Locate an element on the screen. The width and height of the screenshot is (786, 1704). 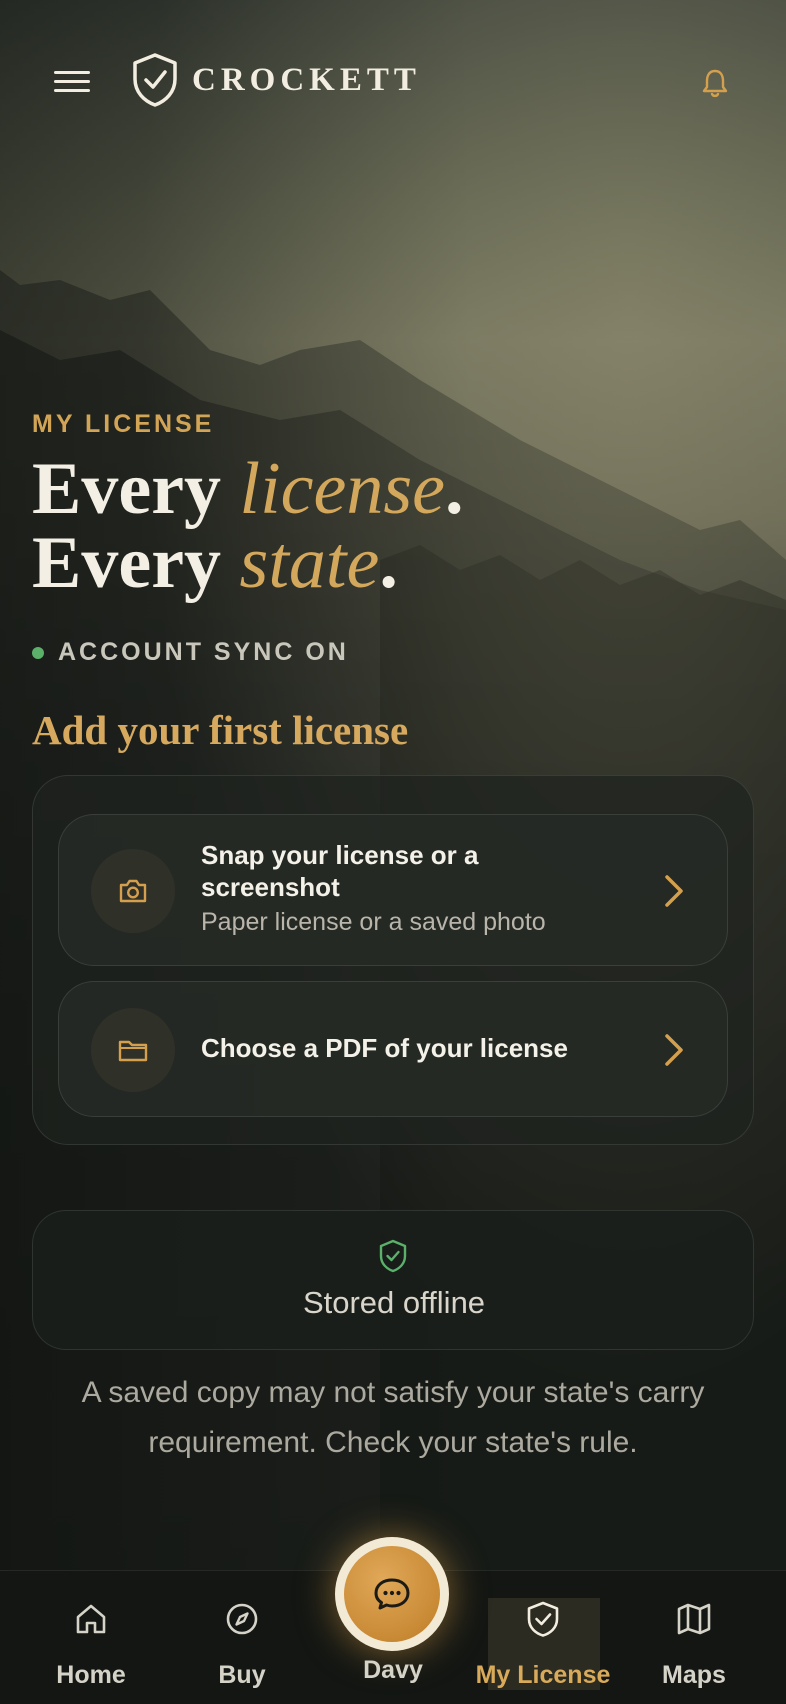
headline-line-1: Every license. is located at coordinates (248, 489).